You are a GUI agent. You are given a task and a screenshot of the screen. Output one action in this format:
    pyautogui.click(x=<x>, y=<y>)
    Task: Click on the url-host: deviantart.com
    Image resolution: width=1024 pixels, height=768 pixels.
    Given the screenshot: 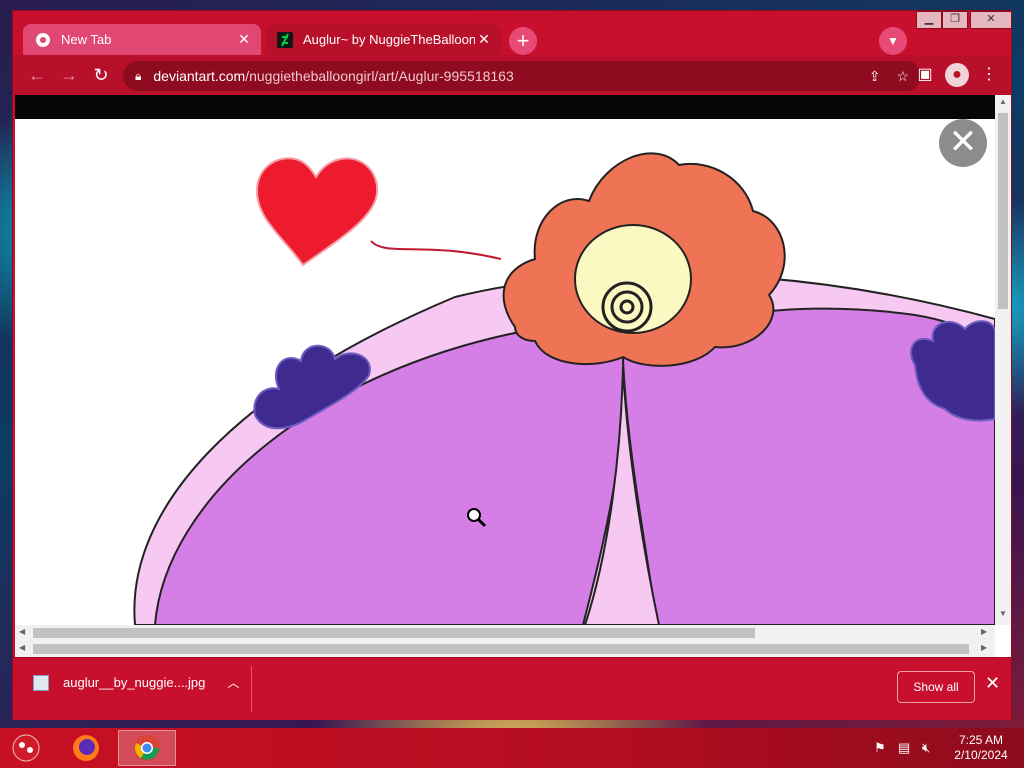 What is the action you would take?
    pyautogui.click(x=199, y=76)
    